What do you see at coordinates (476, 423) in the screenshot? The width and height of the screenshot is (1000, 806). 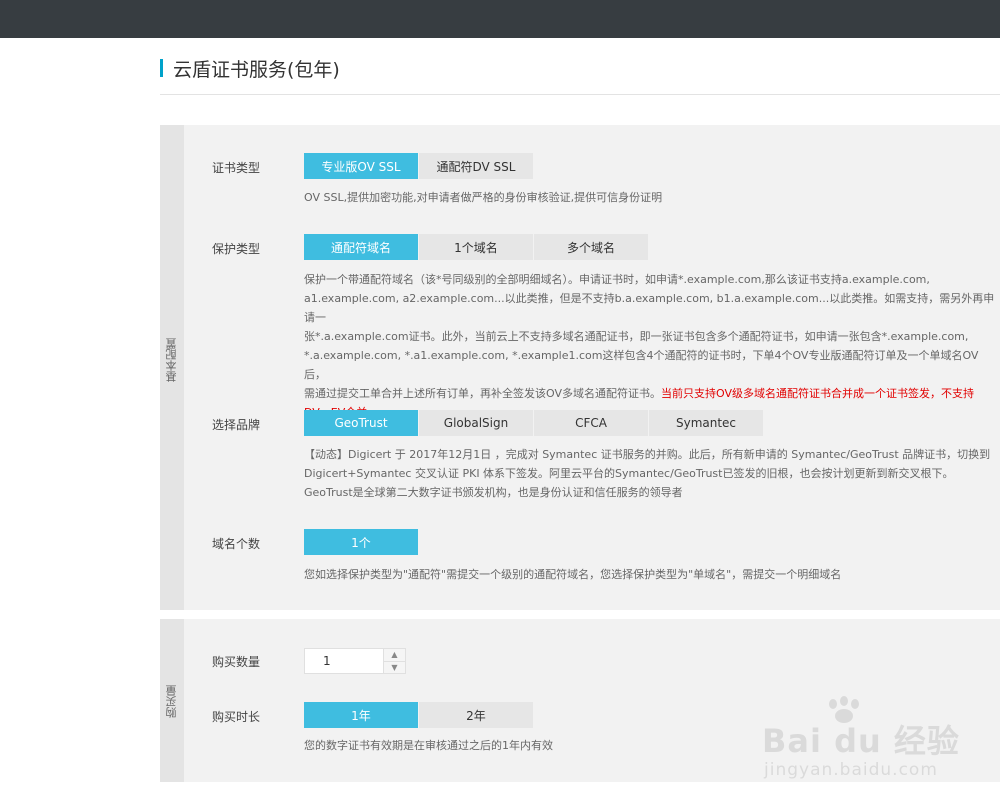 I see `brand-option-globalsign: GlobalSign` at bounding box center [476, 423].